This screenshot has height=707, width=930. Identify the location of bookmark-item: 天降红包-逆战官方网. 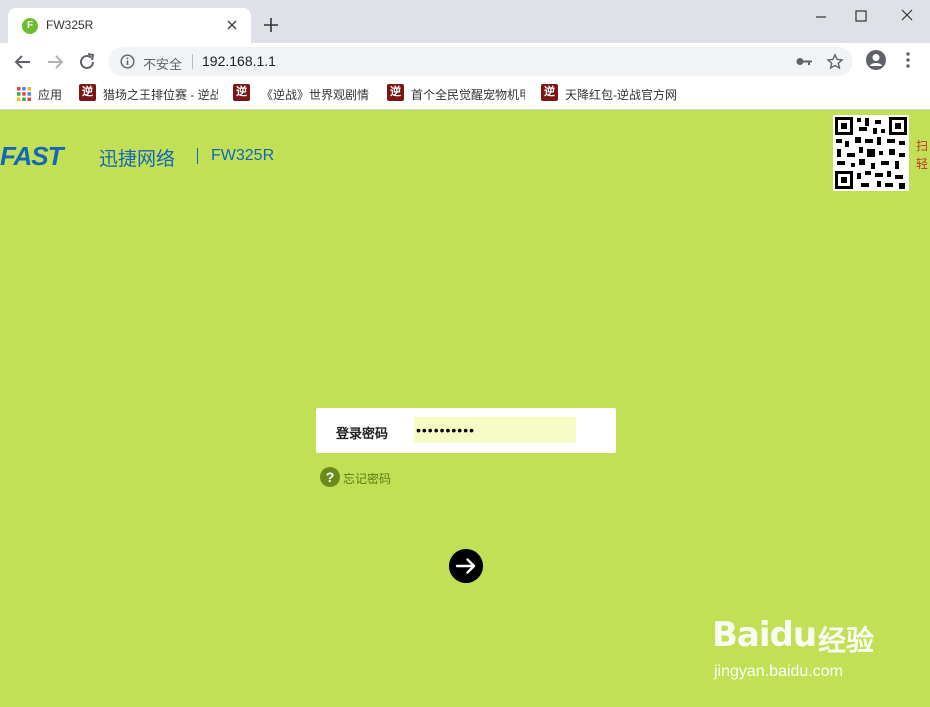
(622, 95).